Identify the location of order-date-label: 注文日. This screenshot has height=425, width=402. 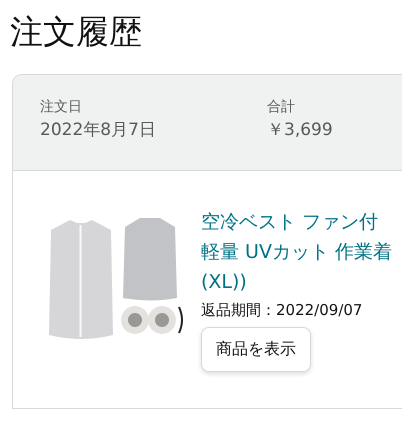
(61, 107).